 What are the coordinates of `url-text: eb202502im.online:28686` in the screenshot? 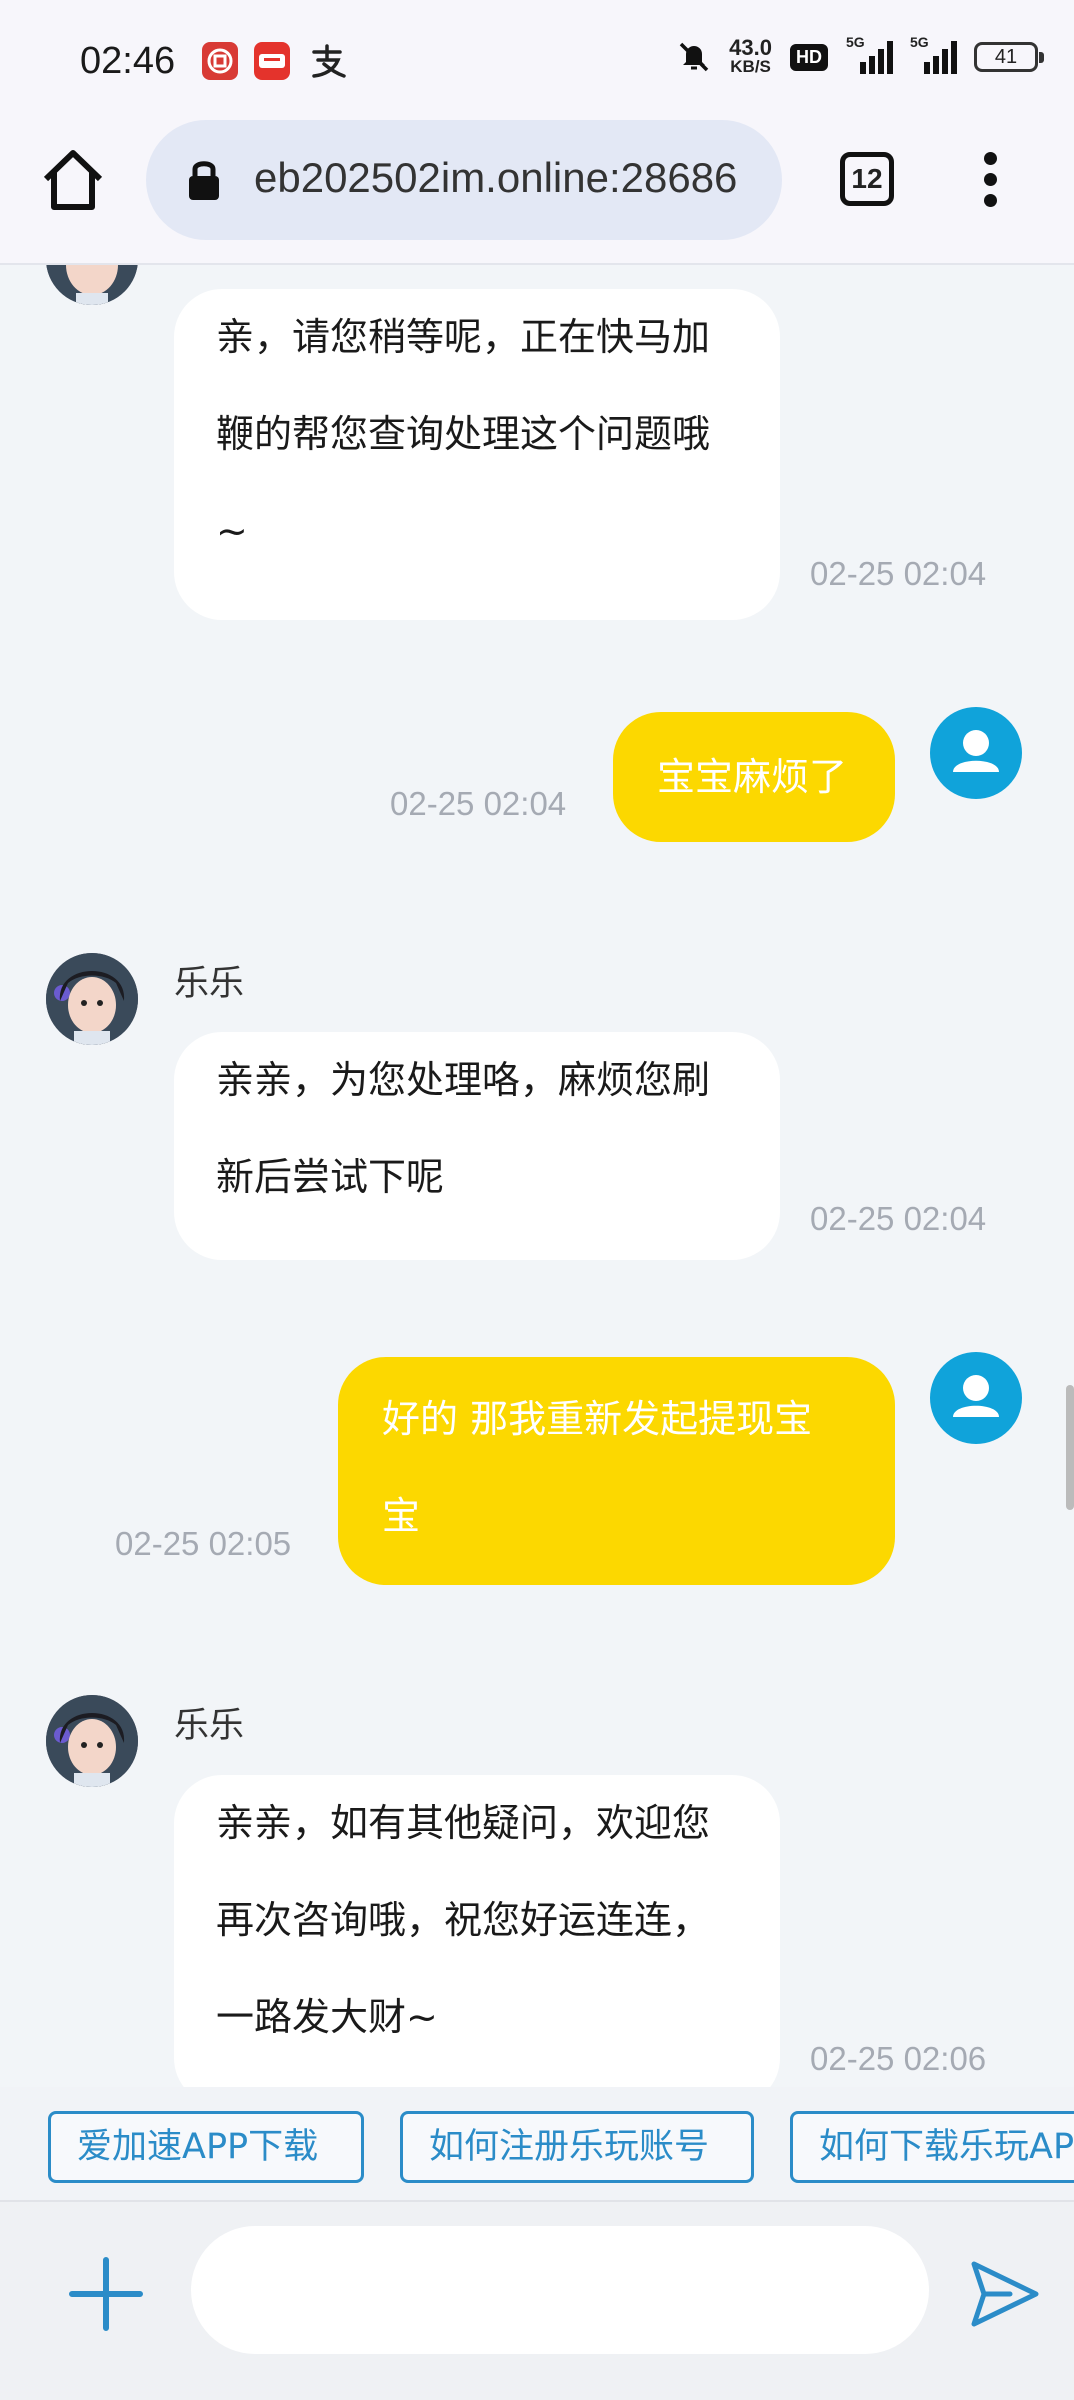 It's located at (495, 178).